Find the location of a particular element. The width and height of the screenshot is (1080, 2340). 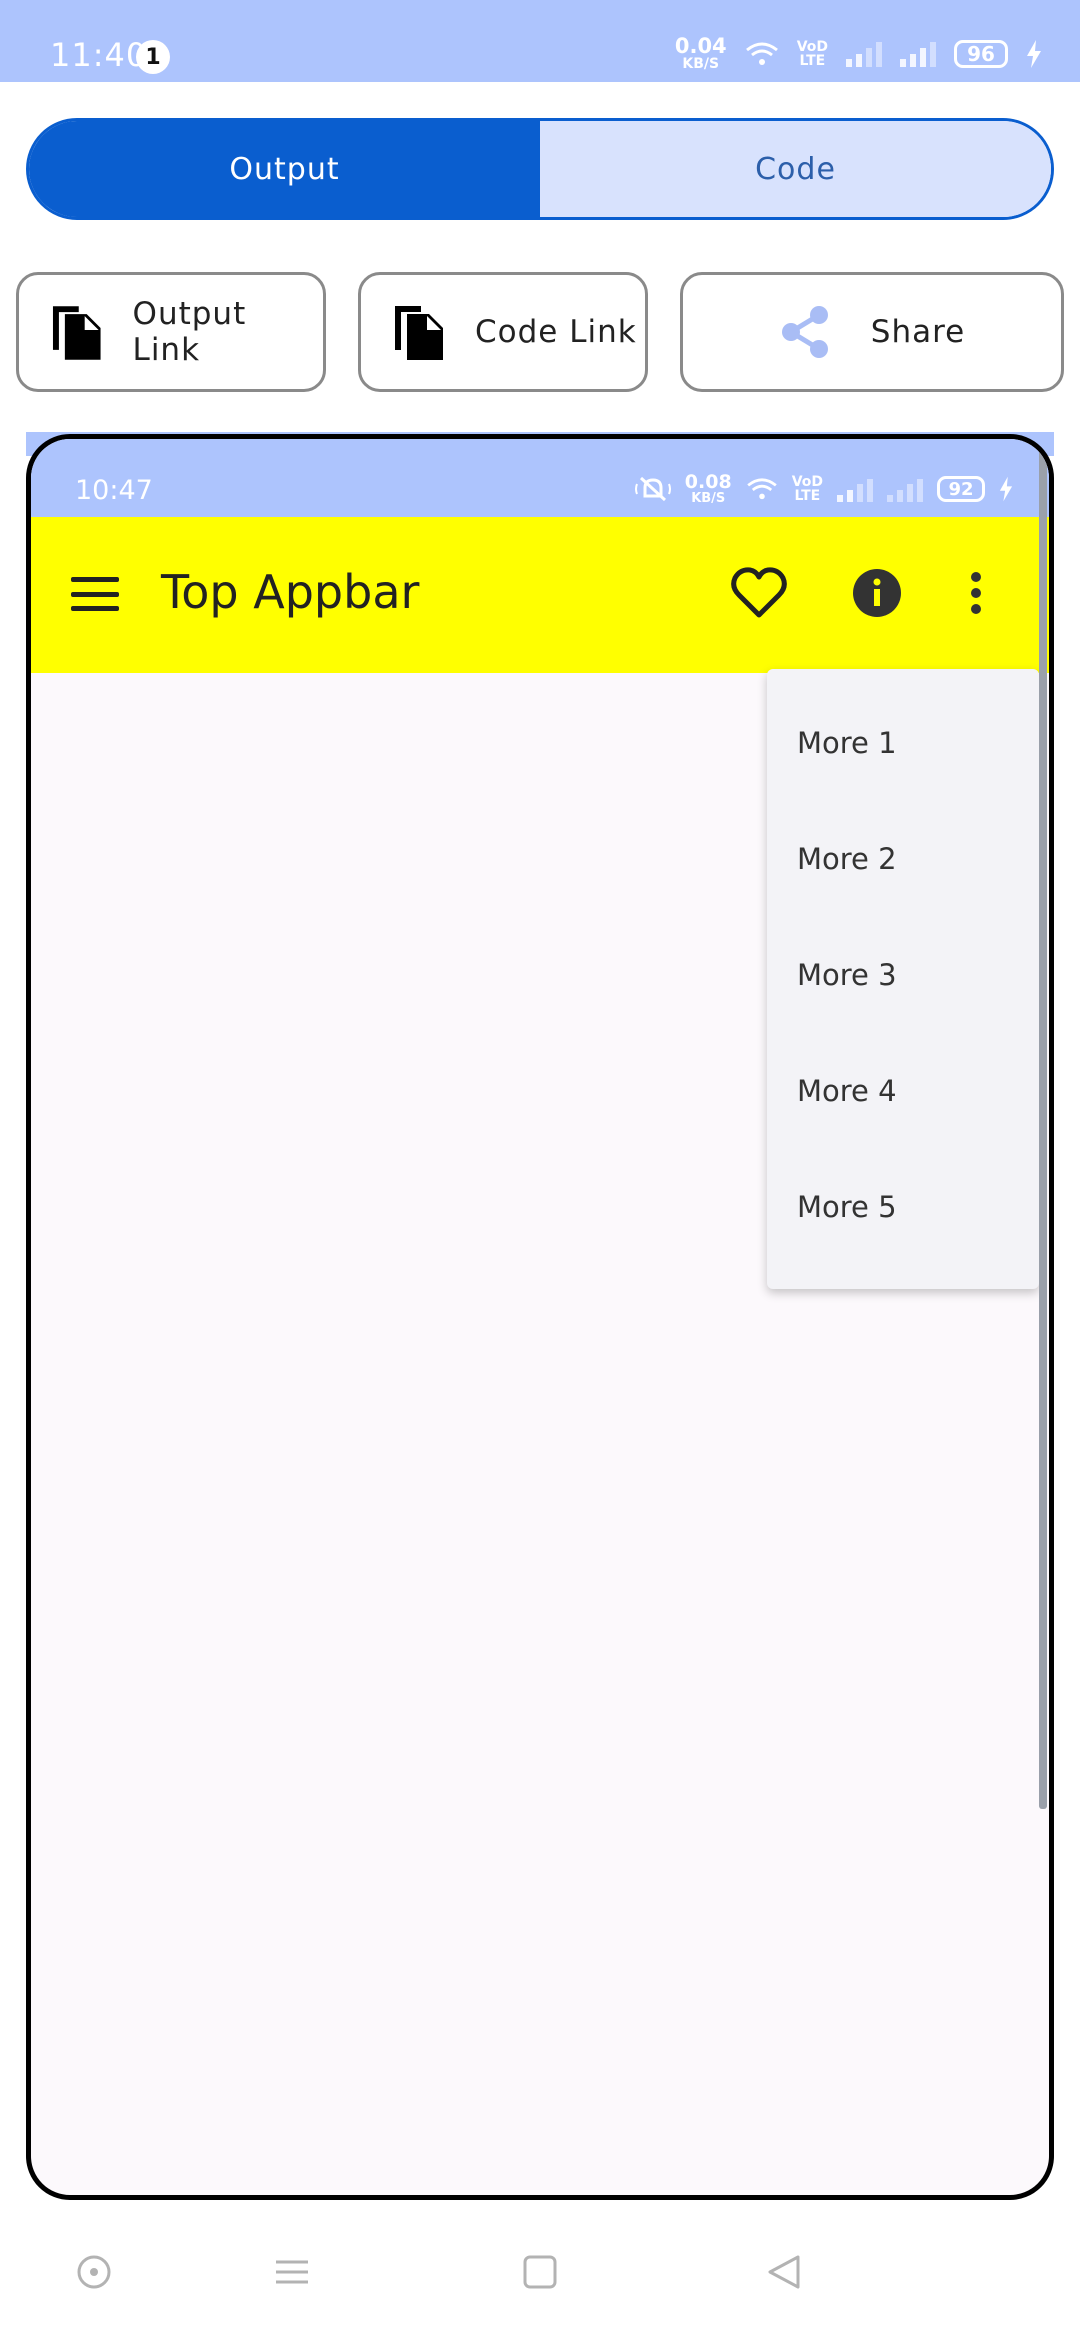

menu-item-more-5: More 5 is located at coordinates (903, 1207).